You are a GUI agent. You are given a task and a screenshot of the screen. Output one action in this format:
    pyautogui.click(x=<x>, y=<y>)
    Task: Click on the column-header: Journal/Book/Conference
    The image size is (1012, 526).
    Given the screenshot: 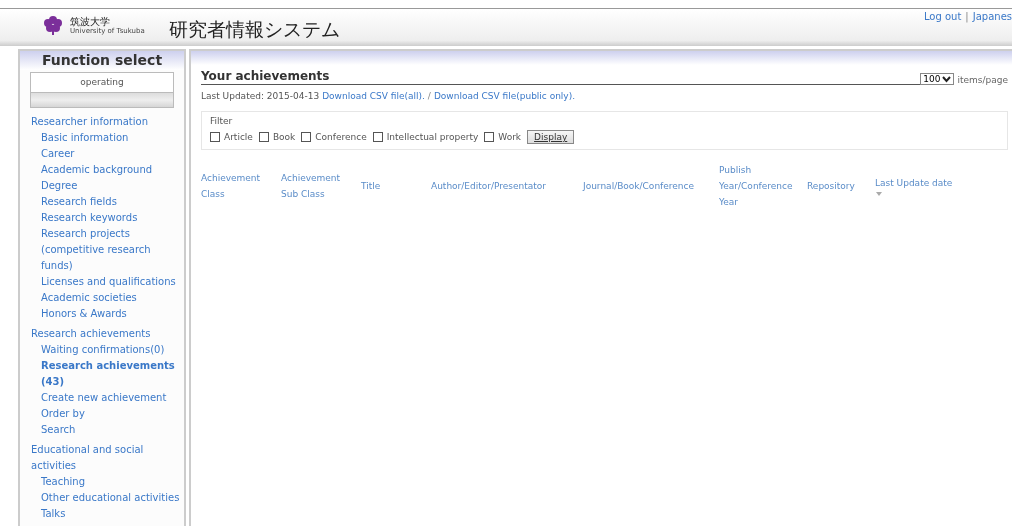 What is the action you would take?
    pyautogui.click(x=651, y=186)
    